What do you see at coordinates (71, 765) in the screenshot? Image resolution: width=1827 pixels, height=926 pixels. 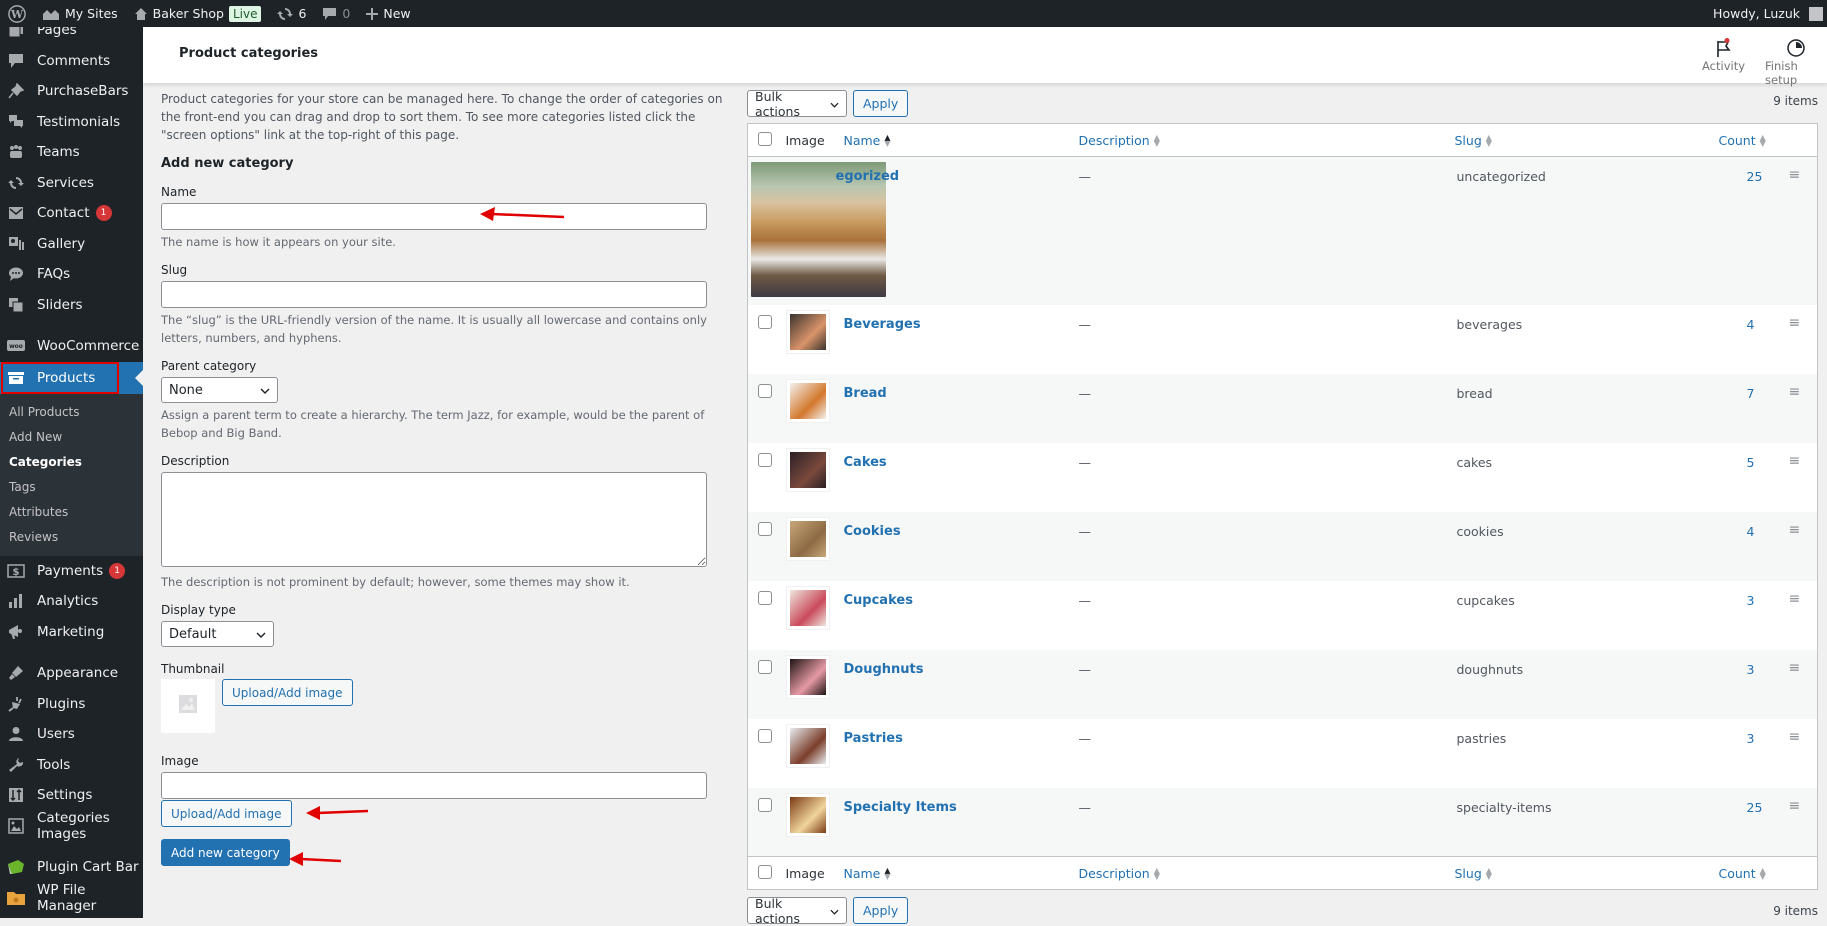 I see `sidebar-item-tools: Tools` at bounding box center [71, 765].